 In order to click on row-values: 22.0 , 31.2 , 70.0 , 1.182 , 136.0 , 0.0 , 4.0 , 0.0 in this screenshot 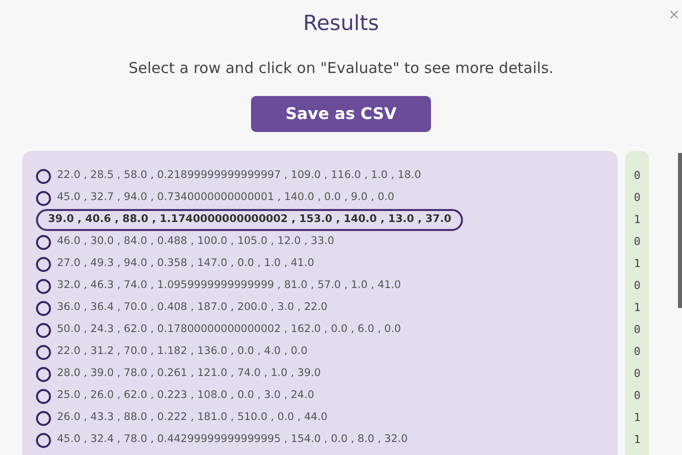, I will do `click(182, 352)`.